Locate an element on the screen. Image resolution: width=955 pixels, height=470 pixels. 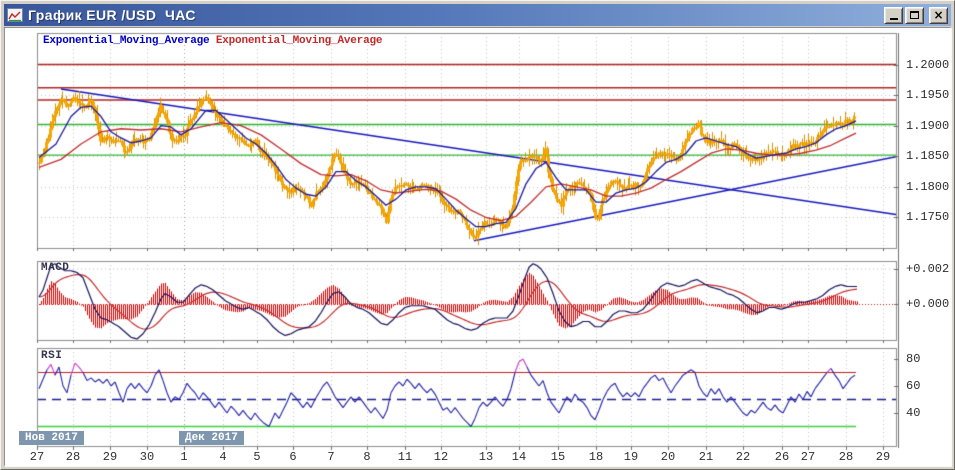
maximize-icon is located at coordinates (914, 15).